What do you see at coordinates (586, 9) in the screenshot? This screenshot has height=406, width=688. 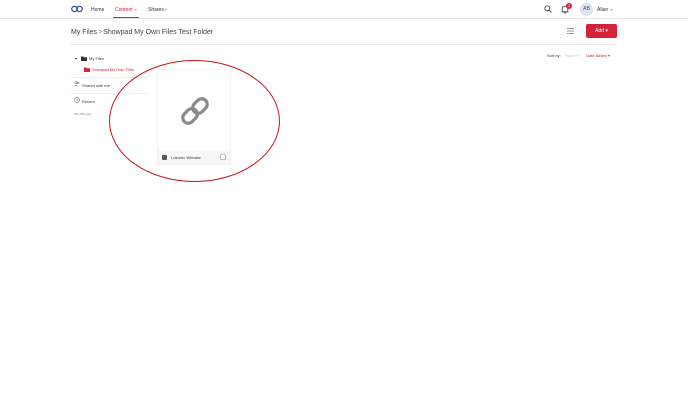 I see `avatar: AB` at bounding box center [586, 9].